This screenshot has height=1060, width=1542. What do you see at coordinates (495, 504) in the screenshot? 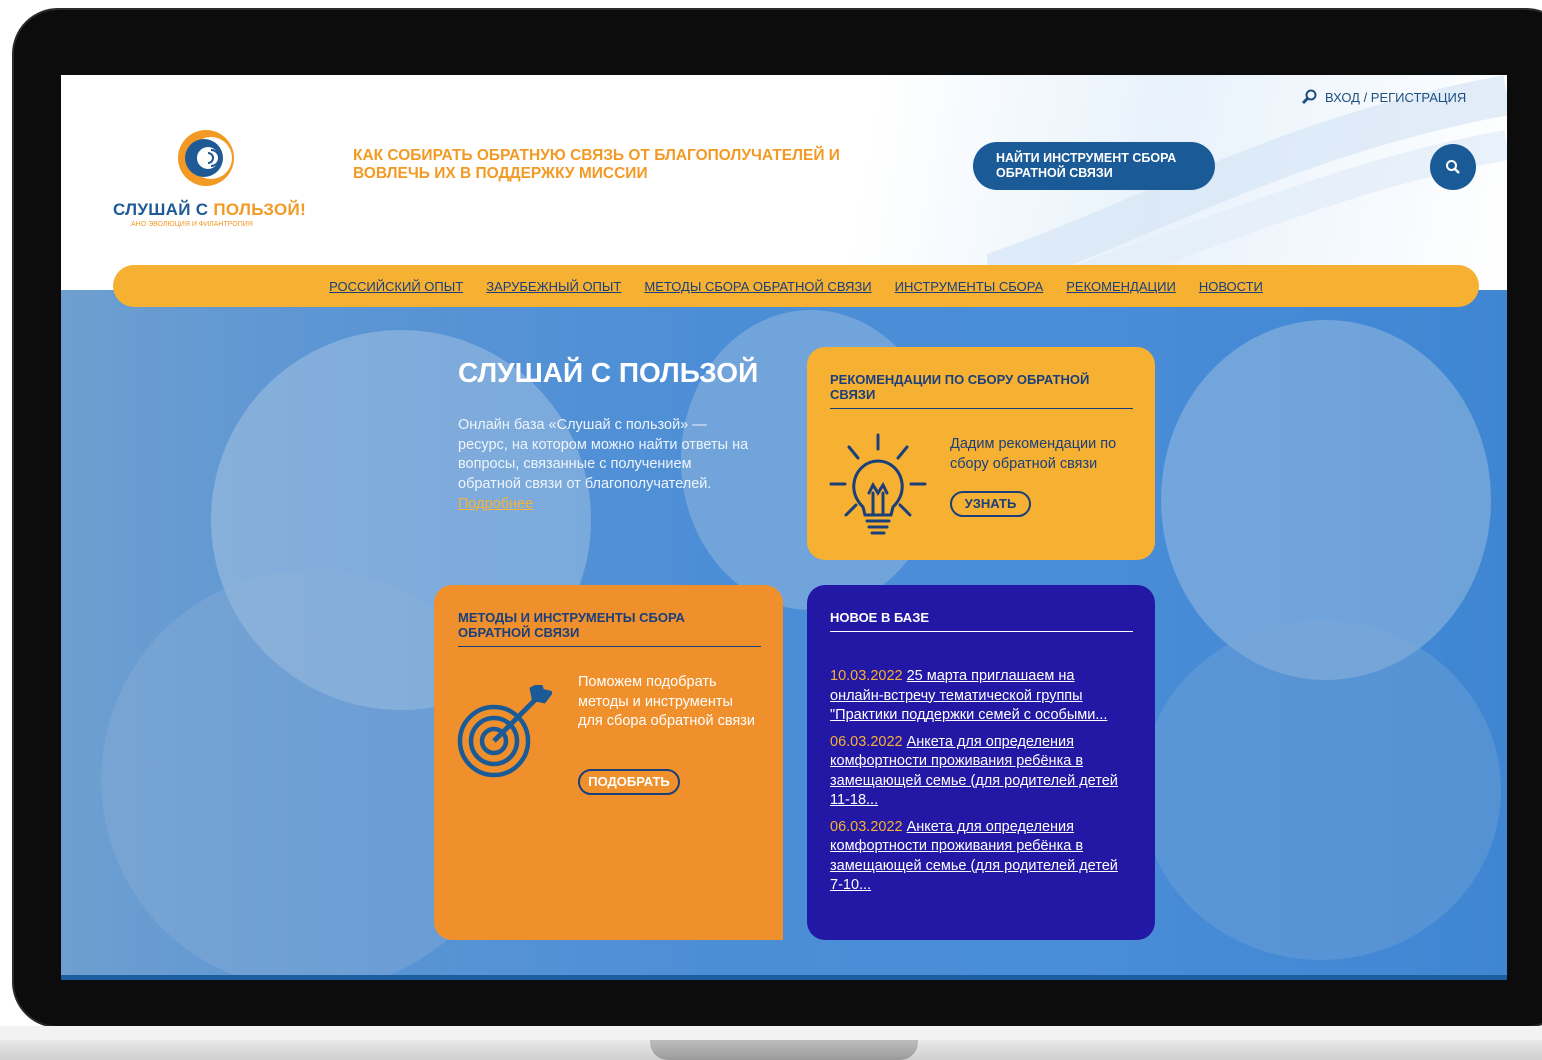
I see `hero-more-link: Подробнее` at bounding box center [495, 504].